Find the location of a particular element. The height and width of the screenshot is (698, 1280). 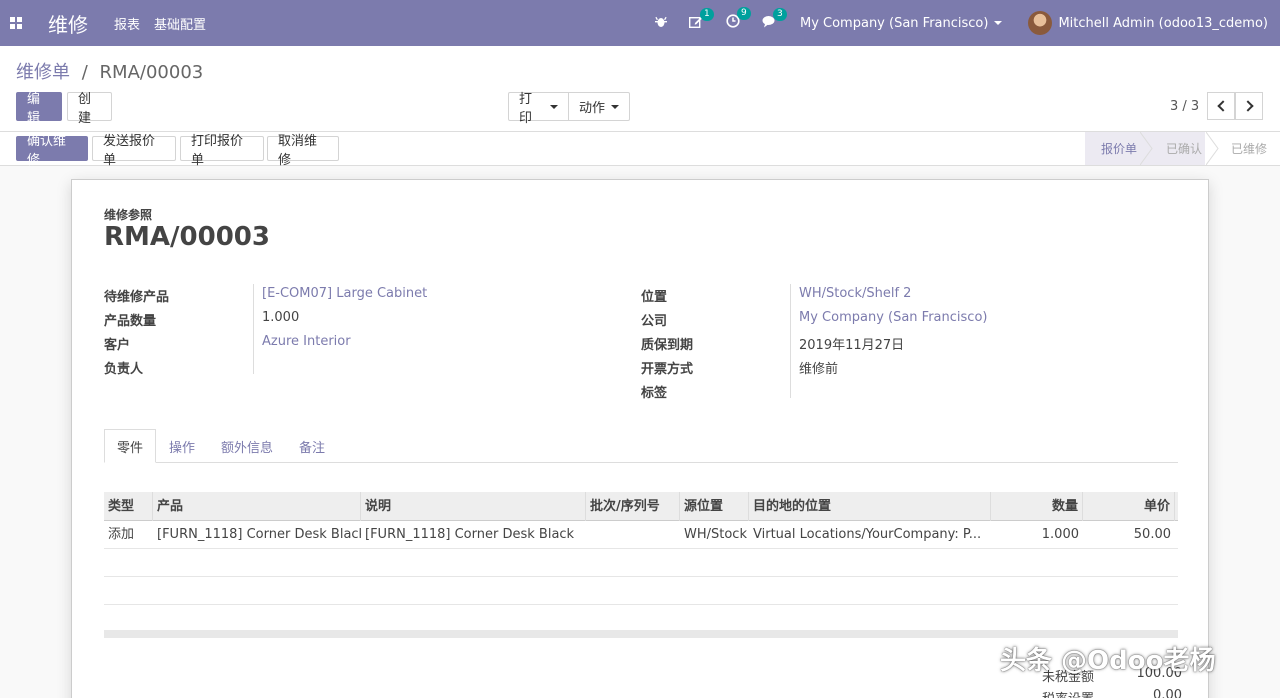

tab-operations: 操作 is located at coordinates (182, 446).